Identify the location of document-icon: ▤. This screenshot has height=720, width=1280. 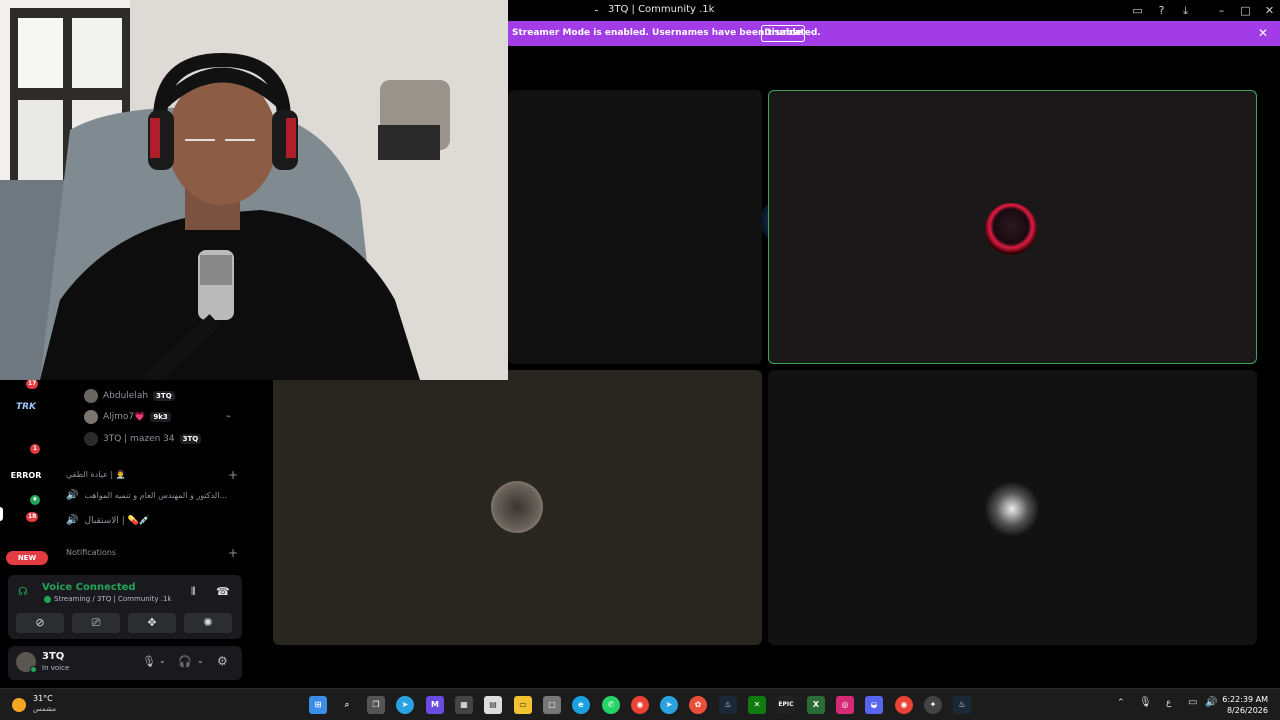
(493, 705).